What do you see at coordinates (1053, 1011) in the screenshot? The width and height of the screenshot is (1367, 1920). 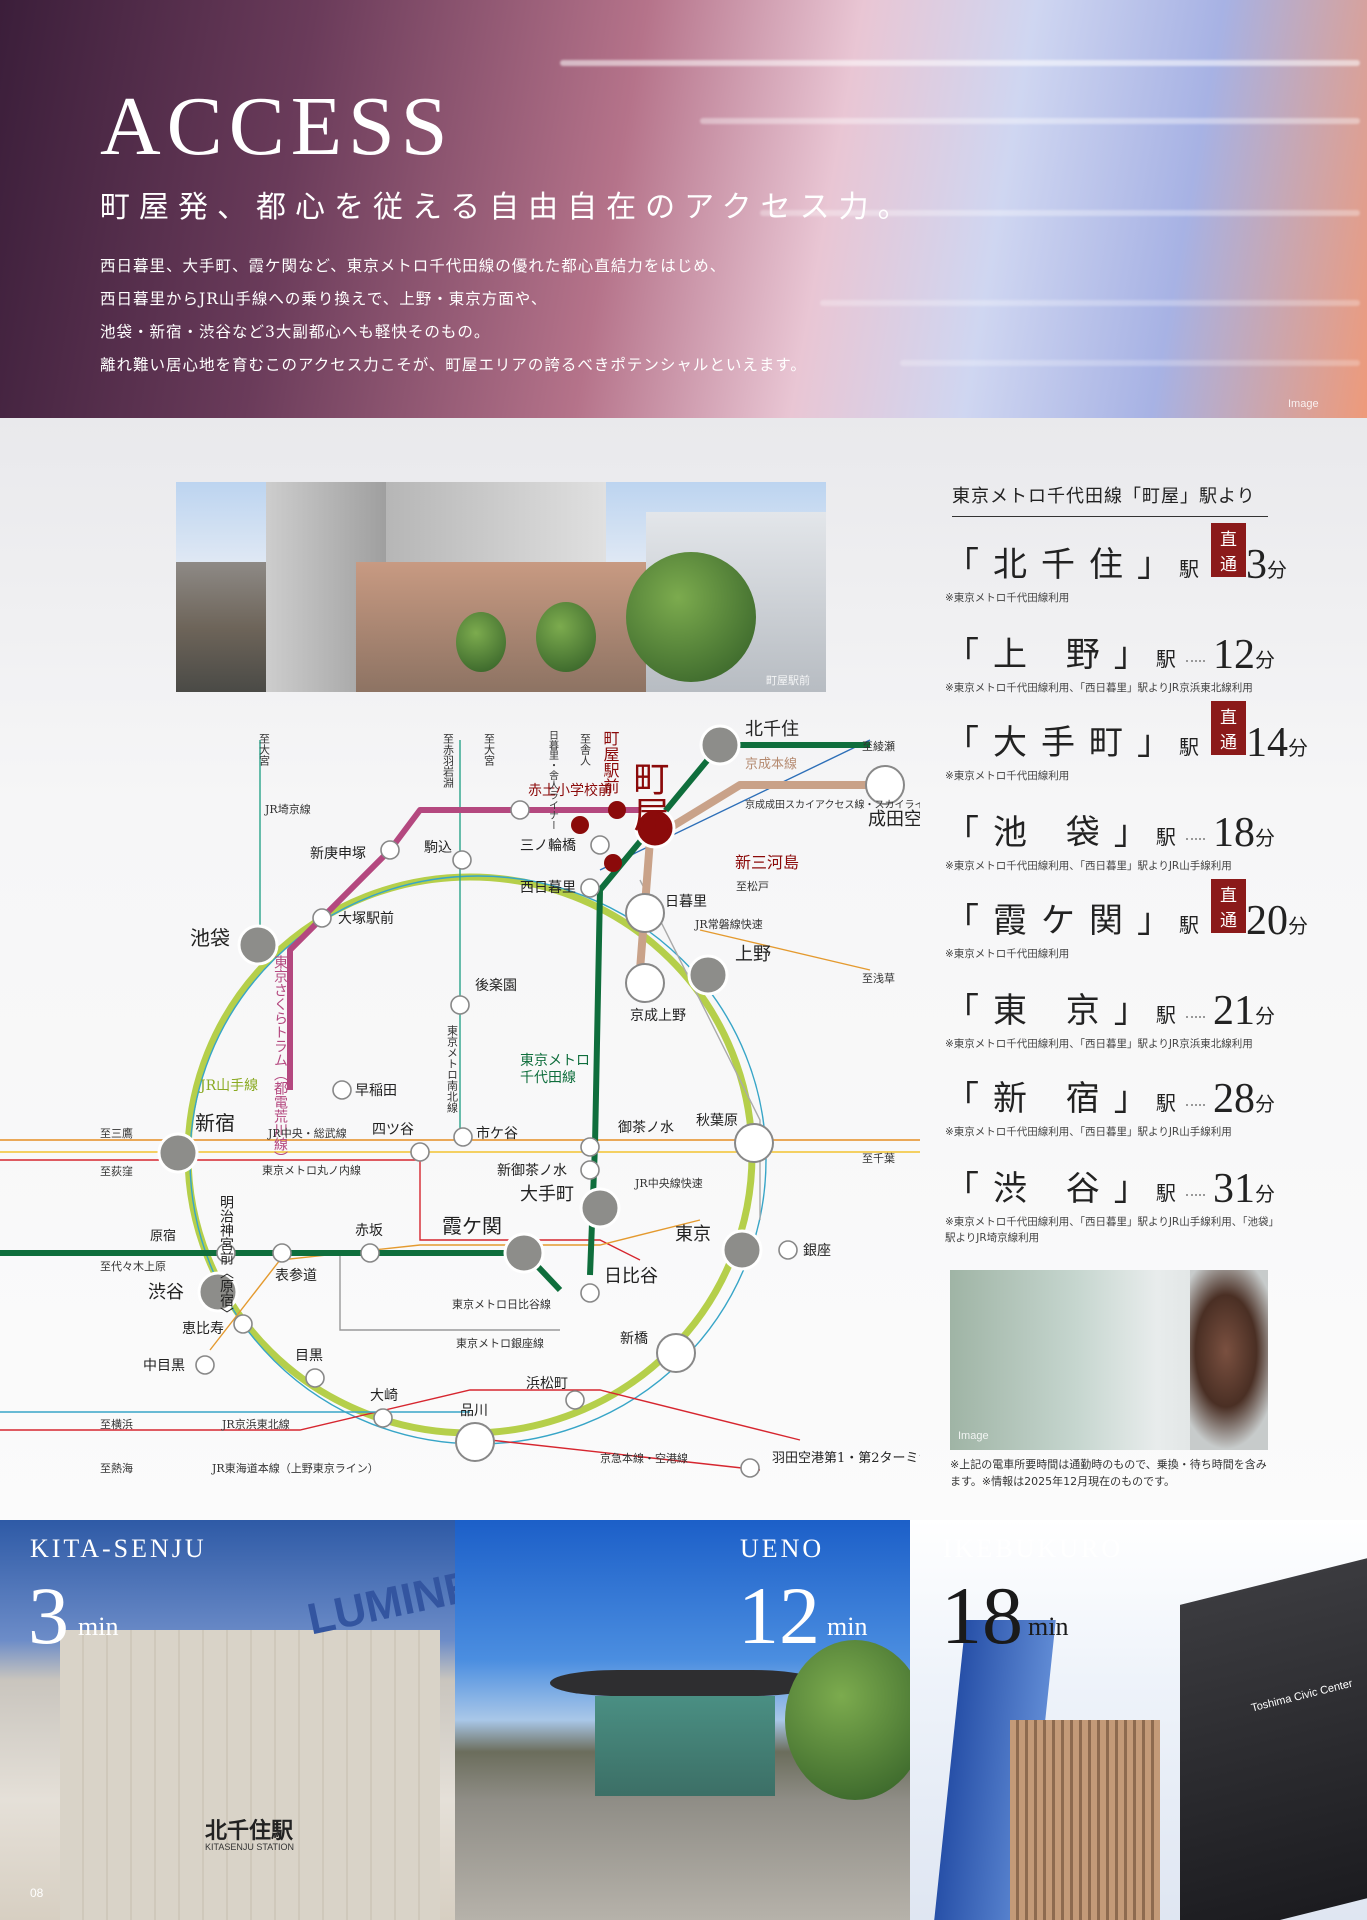 I see `station-name: 「東 京」` at bounding box center [1053, 1011].